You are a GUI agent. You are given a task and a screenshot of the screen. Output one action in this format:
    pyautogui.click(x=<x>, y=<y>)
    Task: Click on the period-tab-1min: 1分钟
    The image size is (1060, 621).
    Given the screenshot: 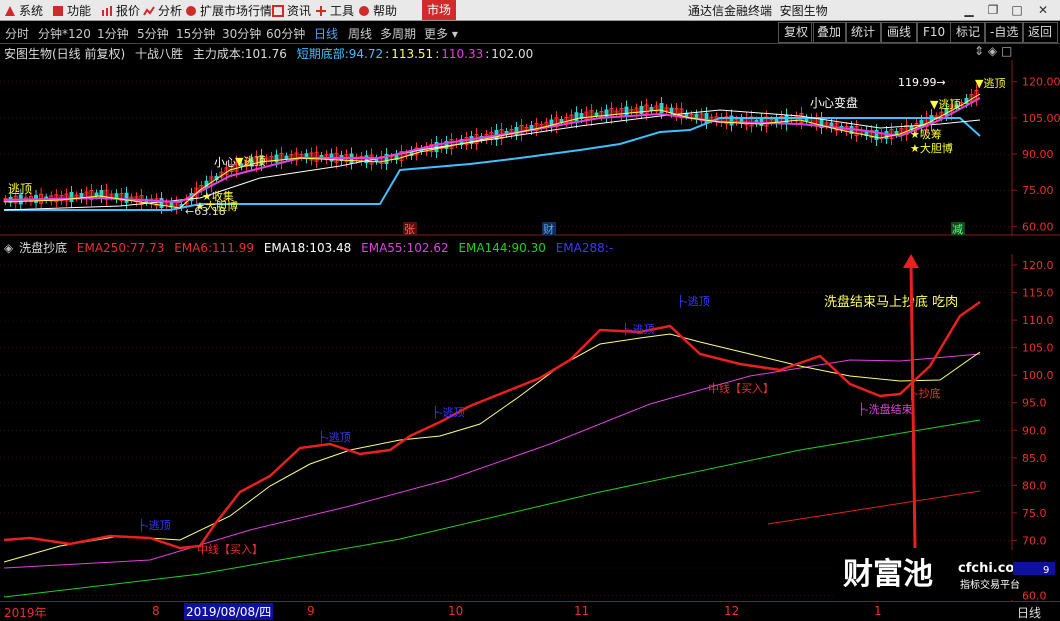 What is the action you would take?
    pyautogui.click(x=113, y=33)
    